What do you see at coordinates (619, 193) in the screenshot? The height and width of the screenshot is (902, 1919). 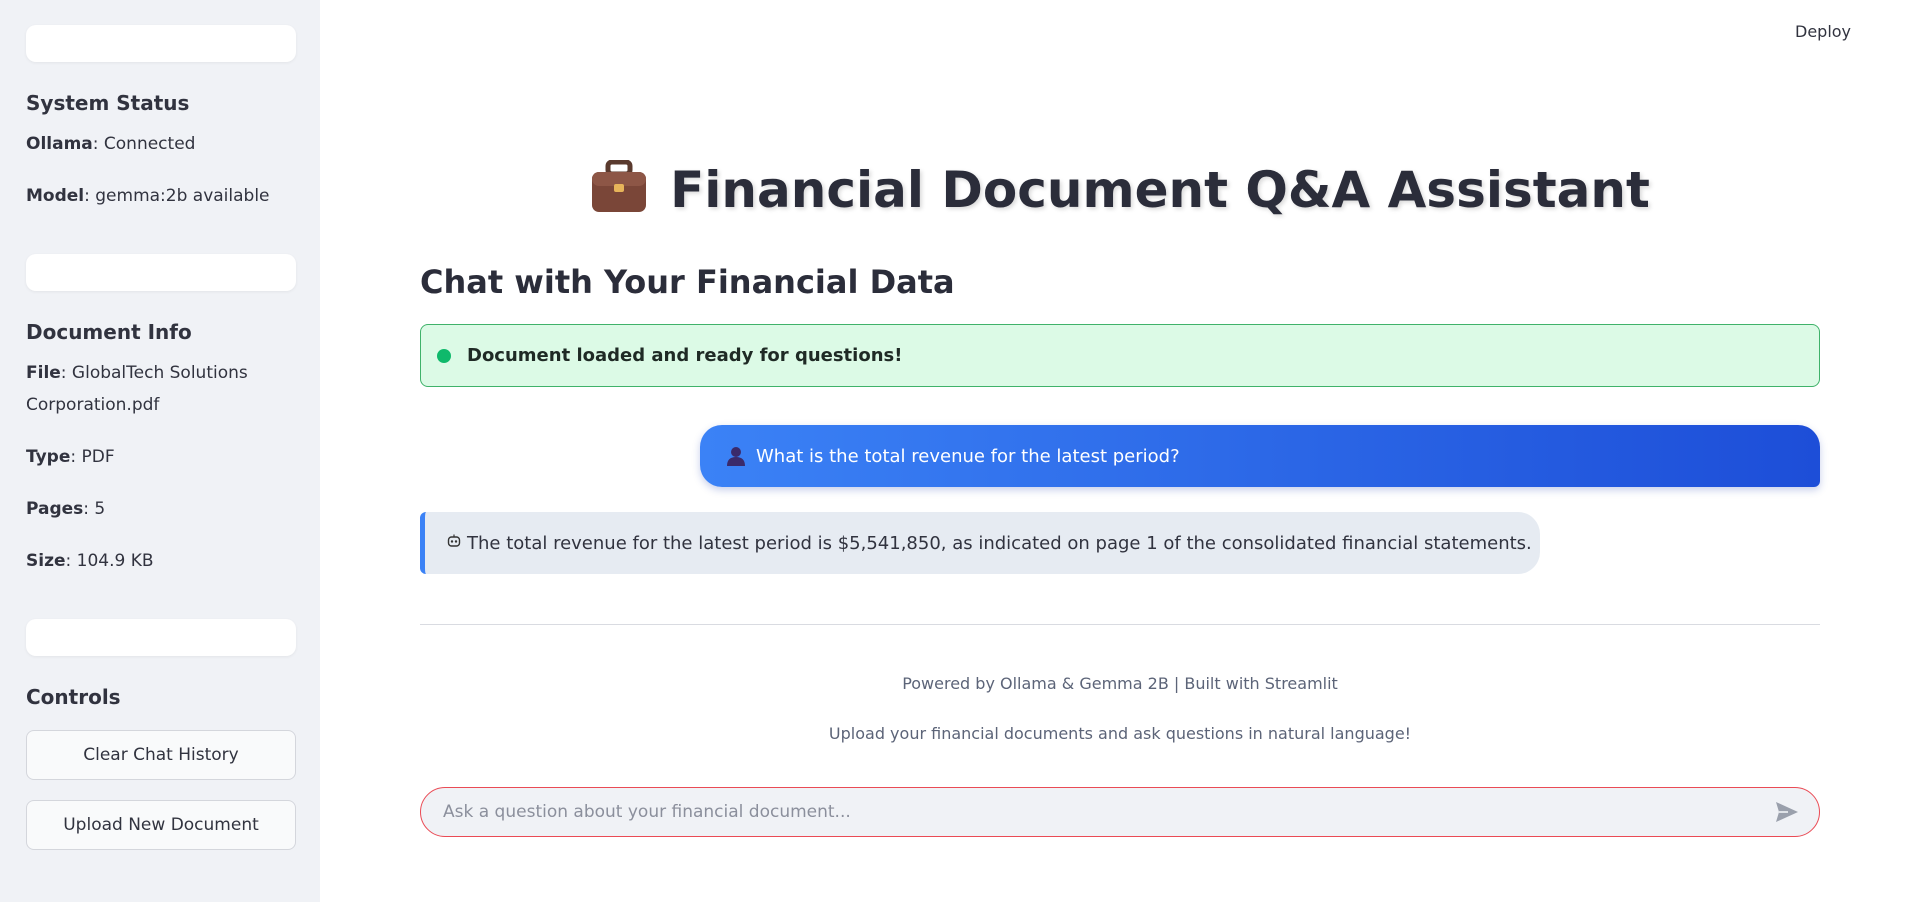 I see `briefcase-icon` at bounding box center [619, 193].